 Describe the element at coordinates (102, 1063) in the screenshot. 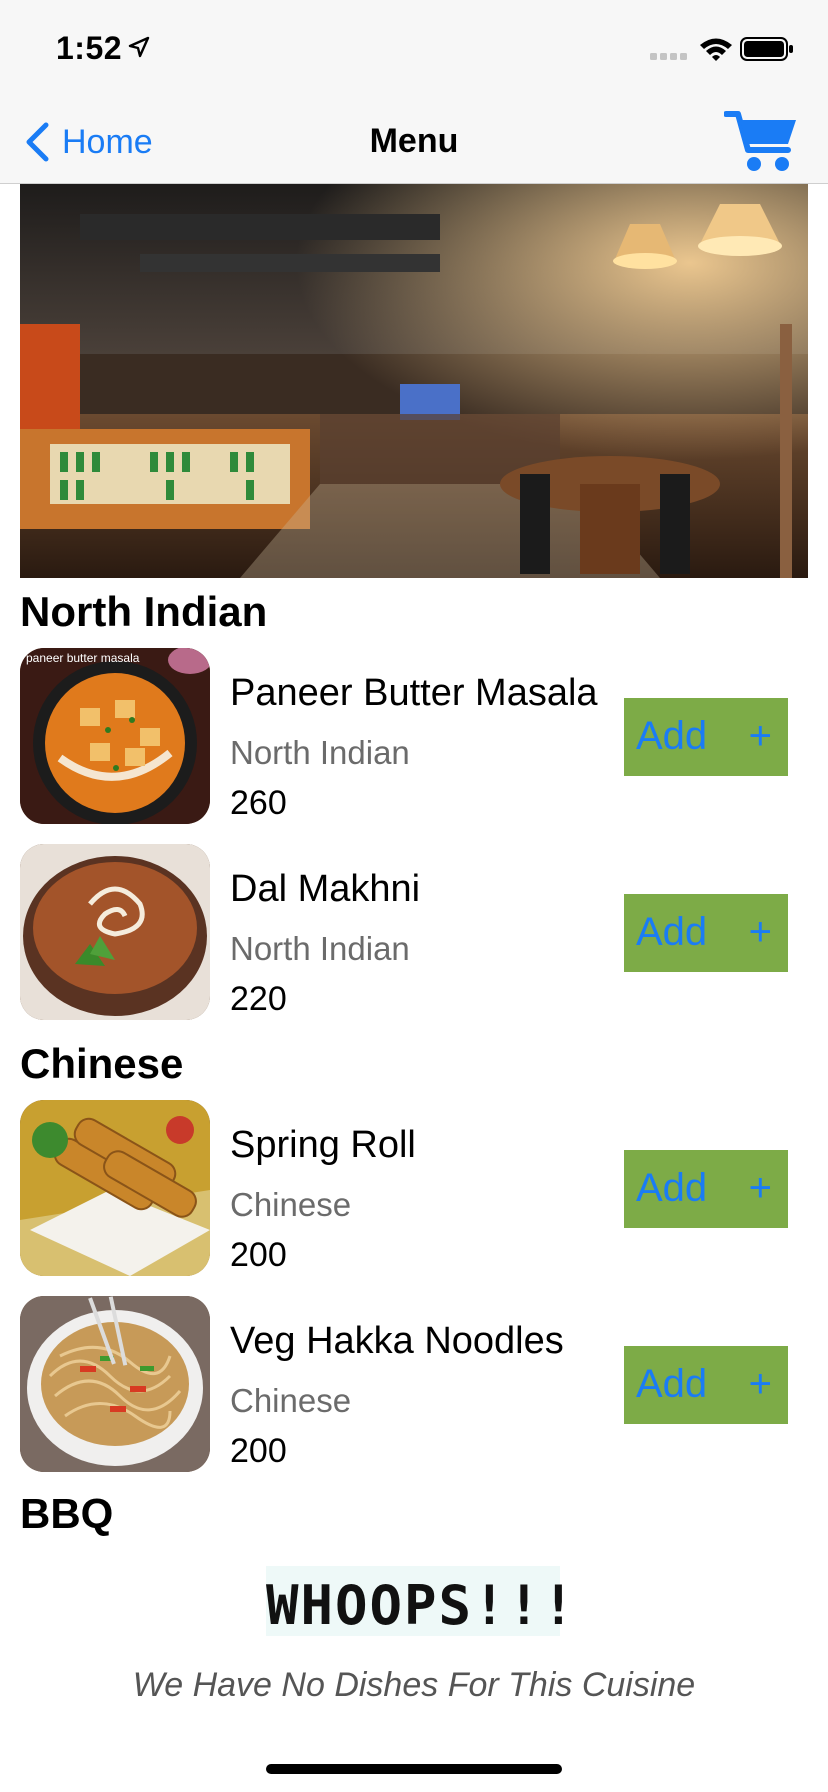

I see `section-title-chinese: Chinese` at that location.